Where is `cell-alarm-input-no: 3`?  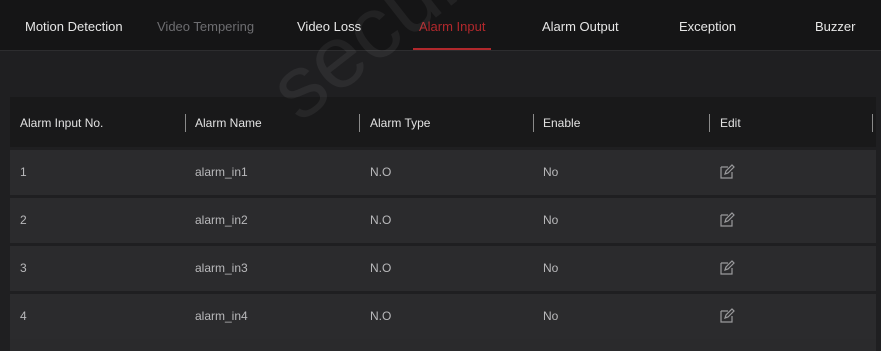 cell-alarm-input-no: 3 is located at coordinates (23, 268).